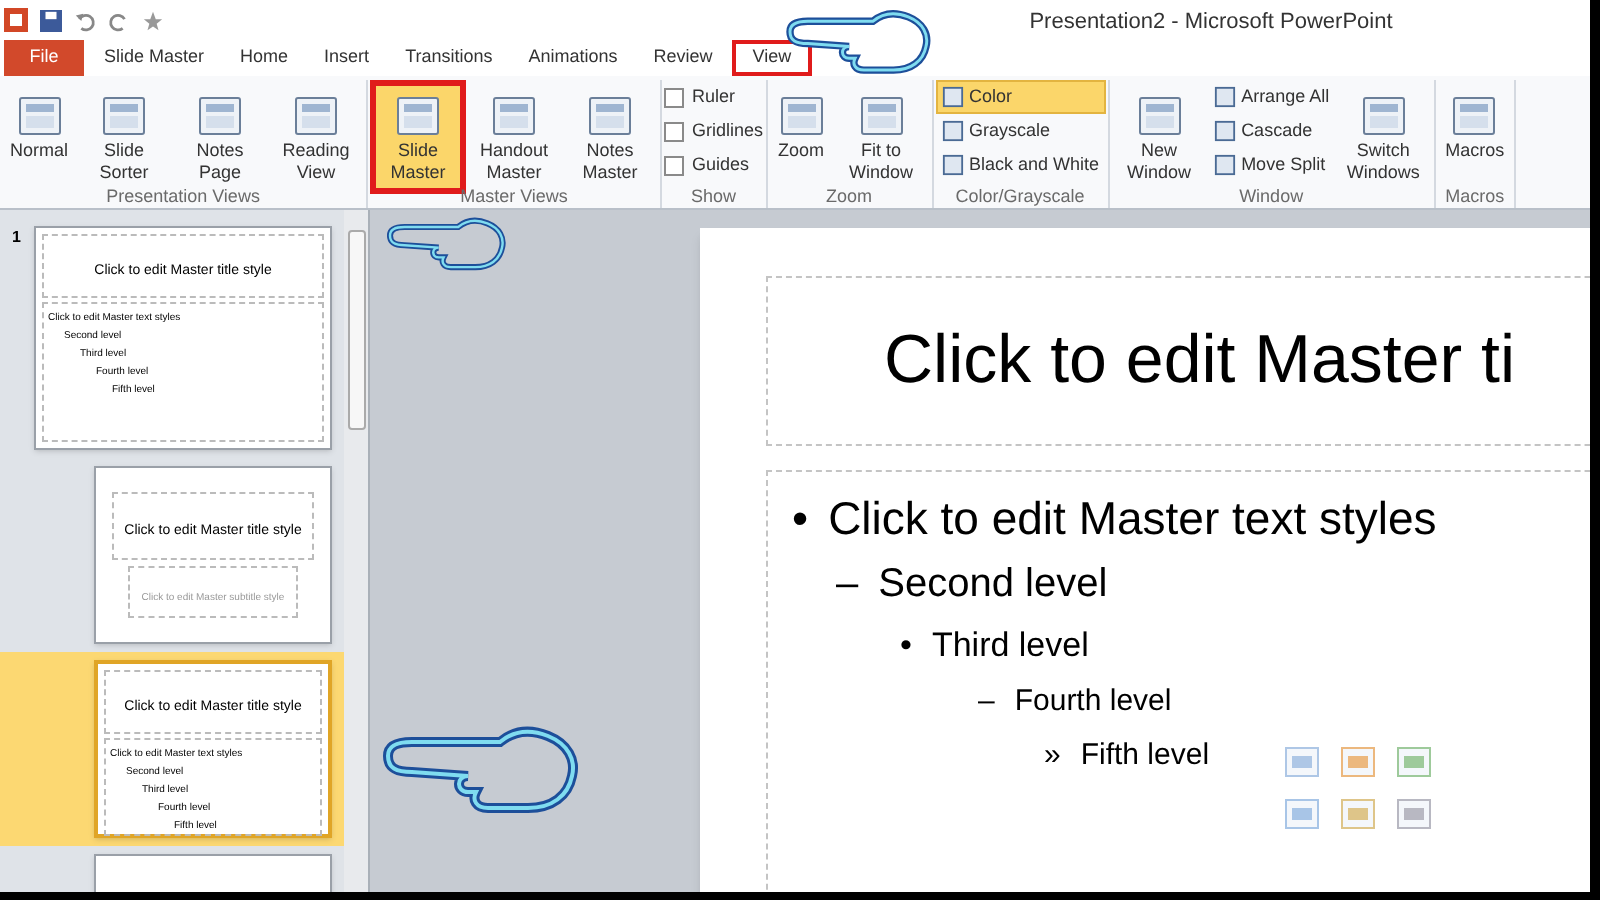  Describe the element at coordinates (1211, 22) in the screenshot. I see `window-title: Presentation2 - Microsoft PowerPoint` at that location.